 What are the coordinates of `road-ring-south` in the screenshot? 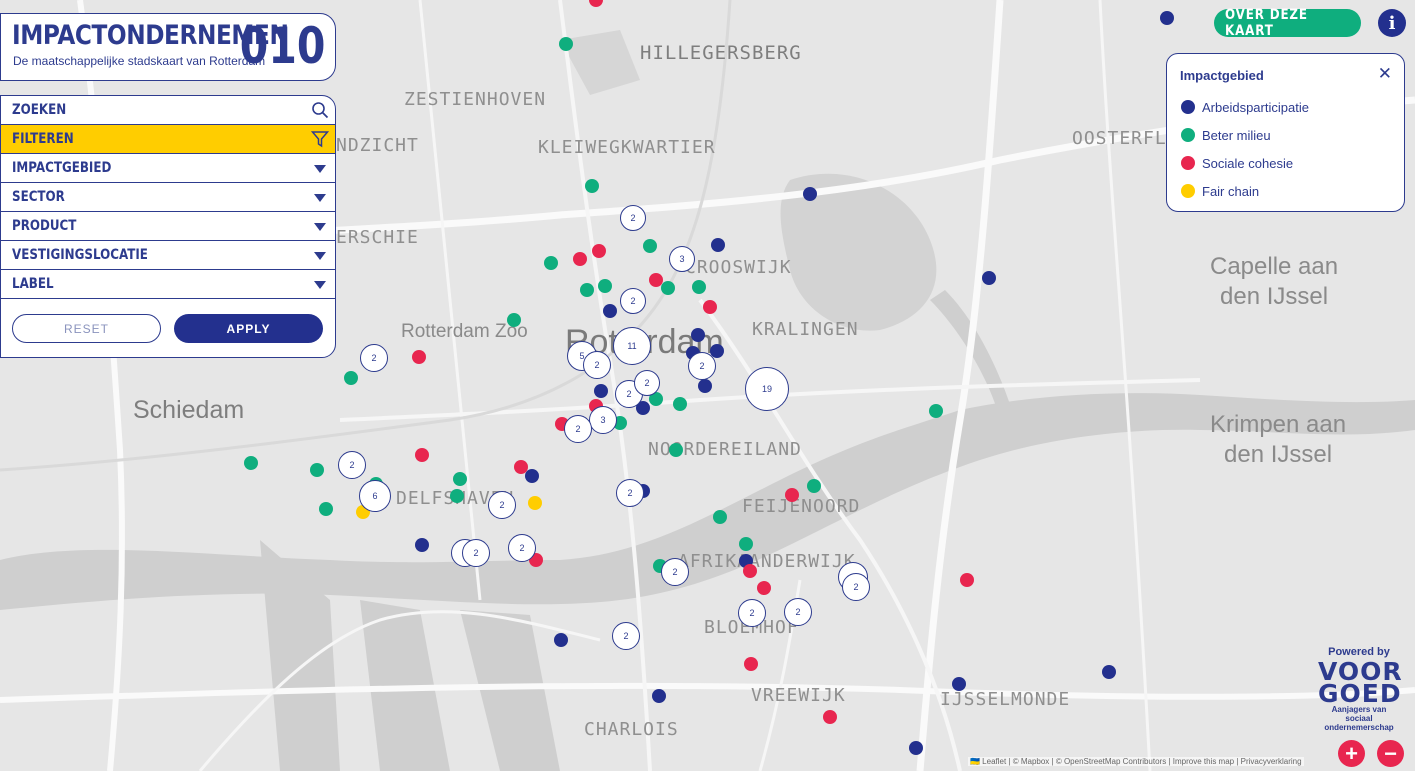 It's located at (707, 692).